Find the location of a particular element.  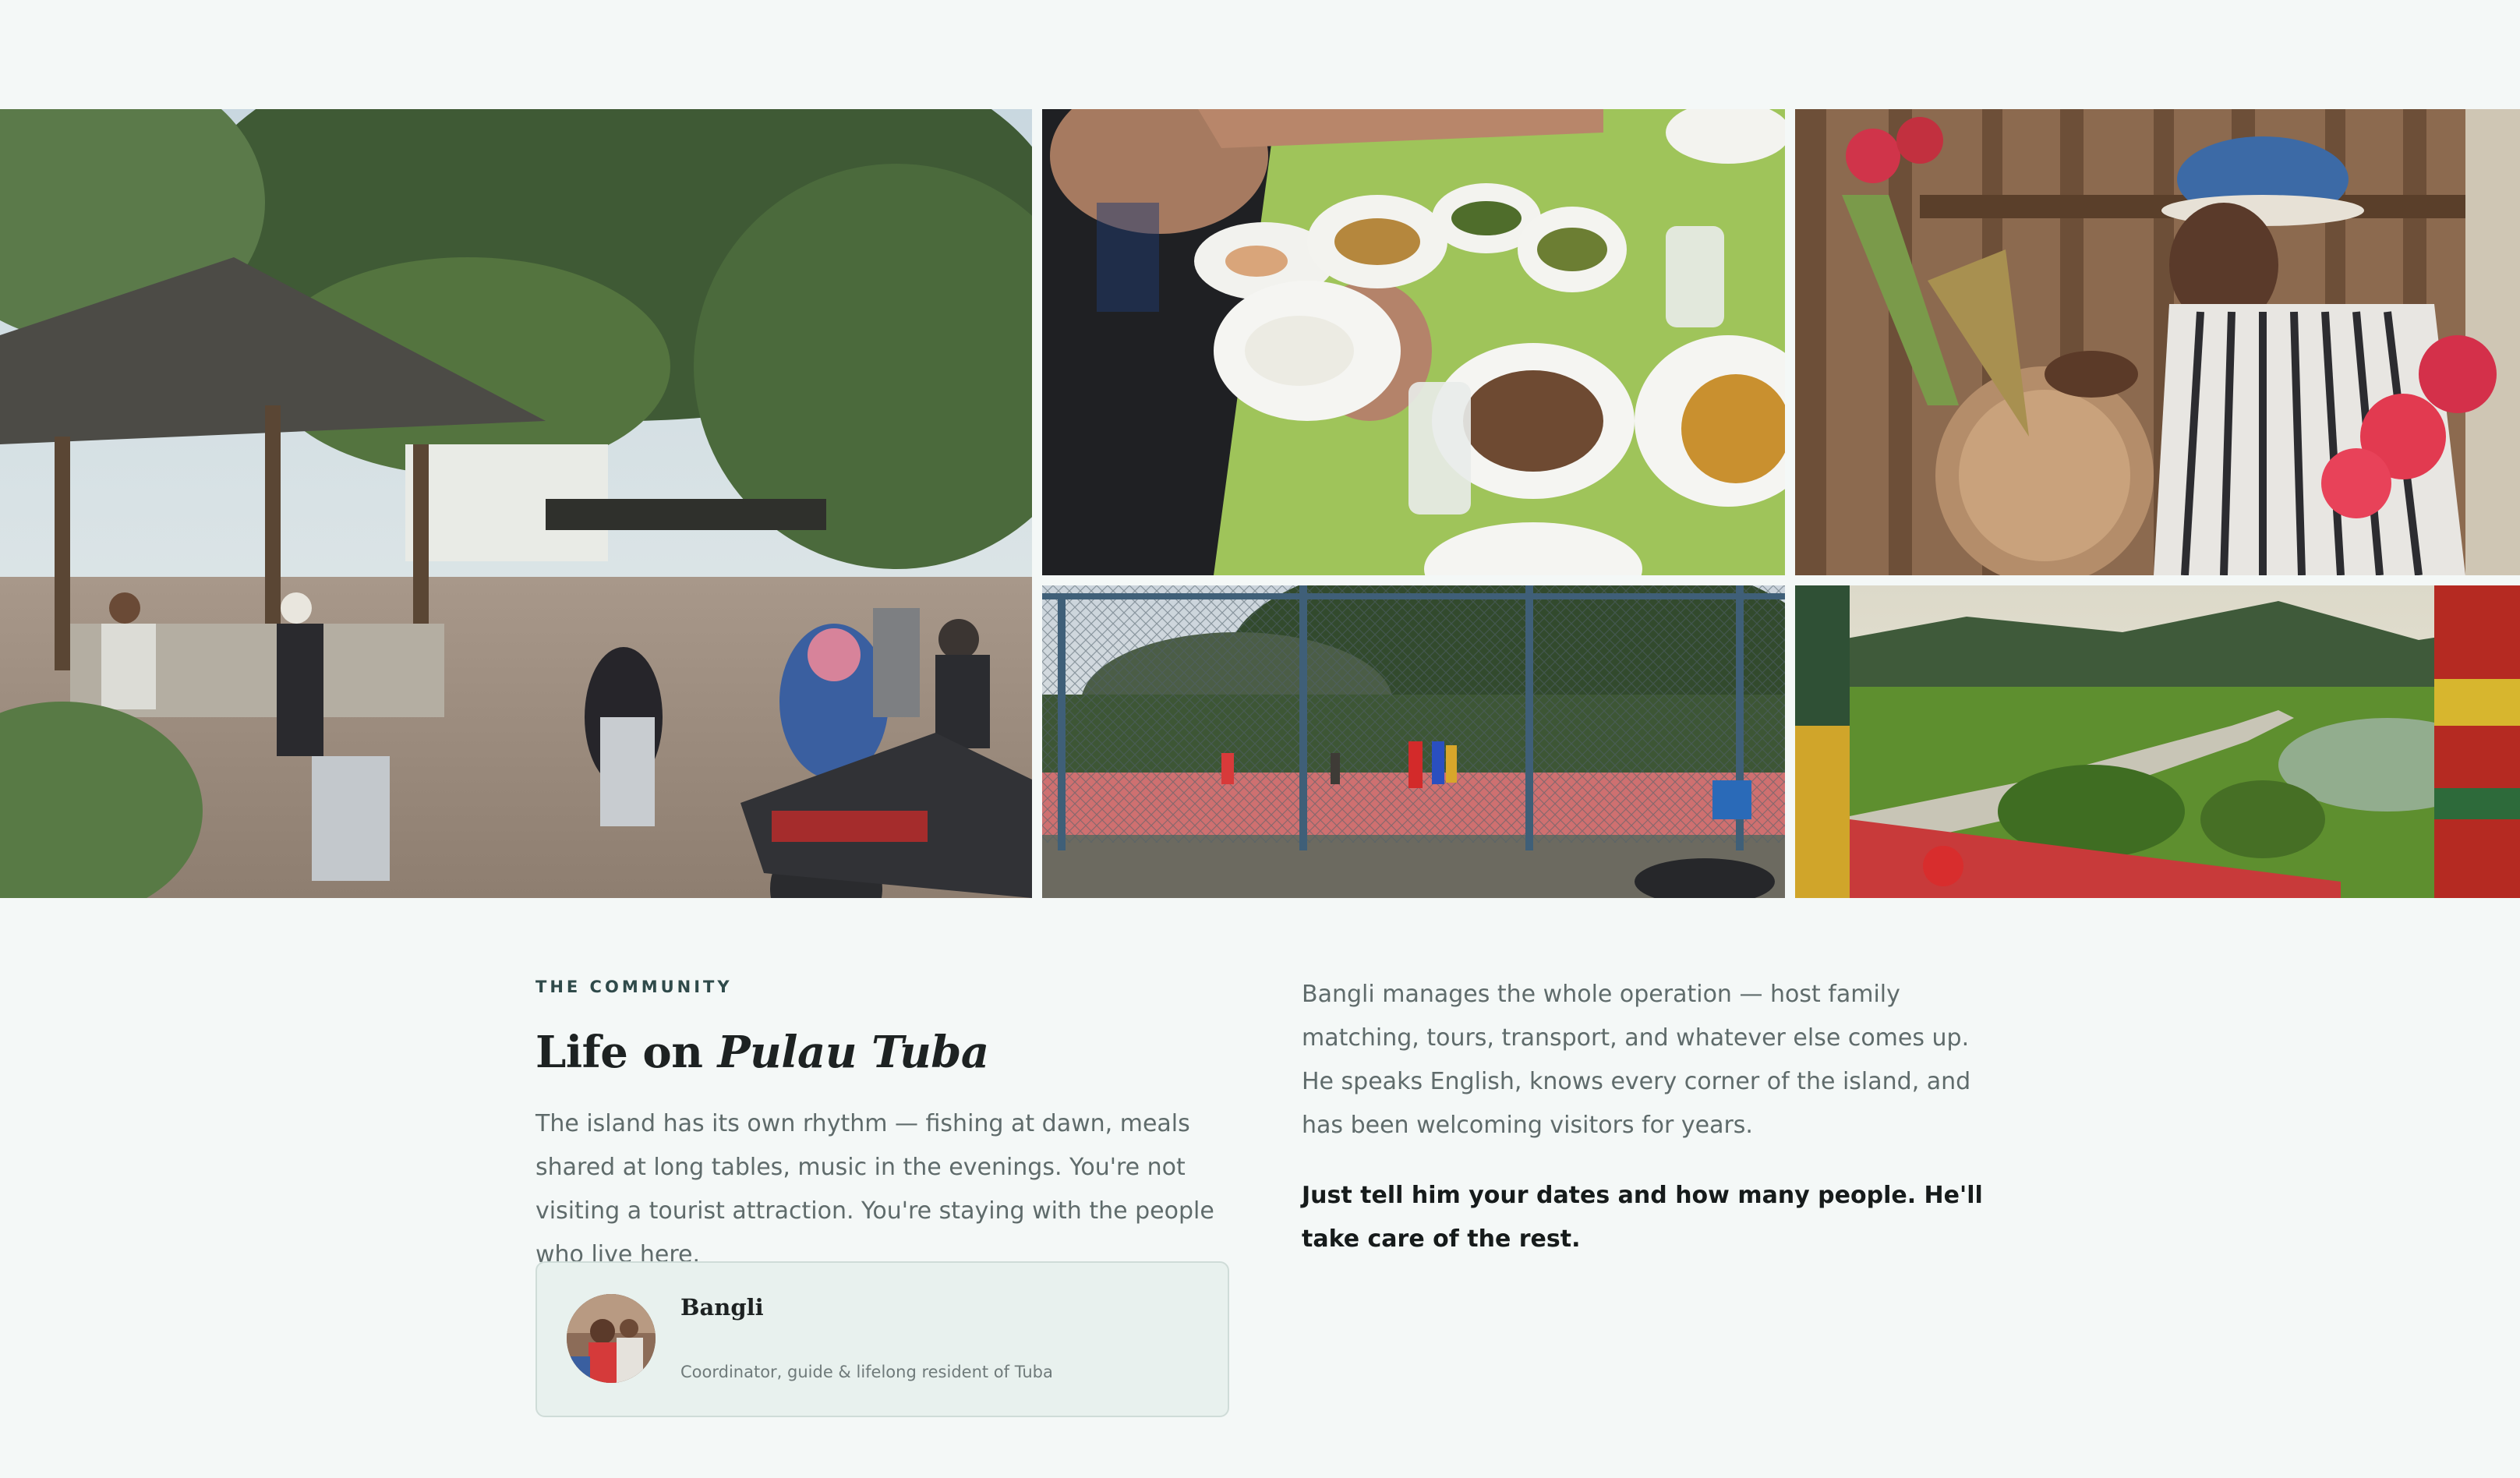

photo-rice-field-view is located at coordinates (2157, 741).